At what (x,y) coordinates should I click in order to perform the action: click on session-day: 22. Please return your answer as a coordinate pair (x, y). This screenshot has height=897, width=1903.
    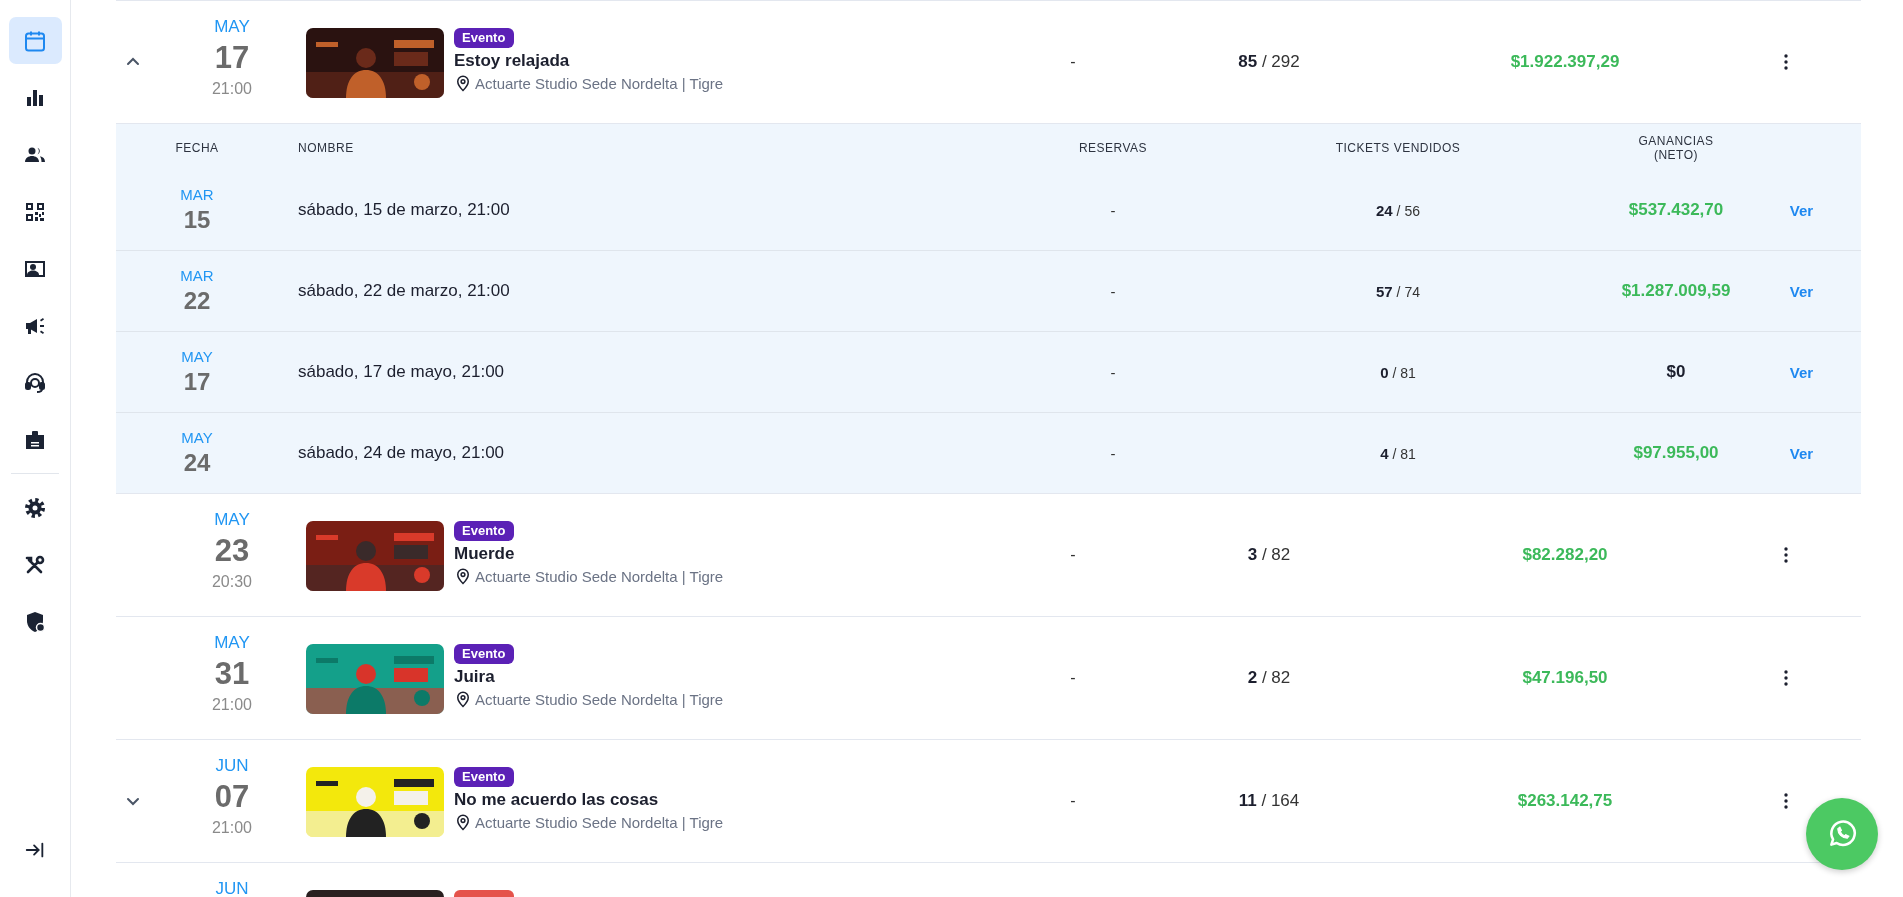
    Looking at the image, I should click on (197, 301).